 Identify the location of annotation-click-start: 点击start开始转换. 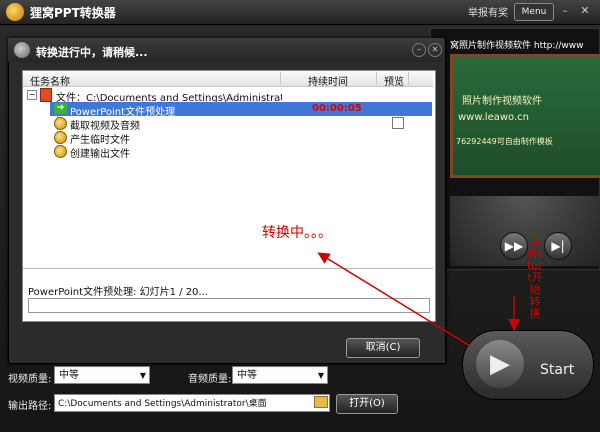
(535, 277).